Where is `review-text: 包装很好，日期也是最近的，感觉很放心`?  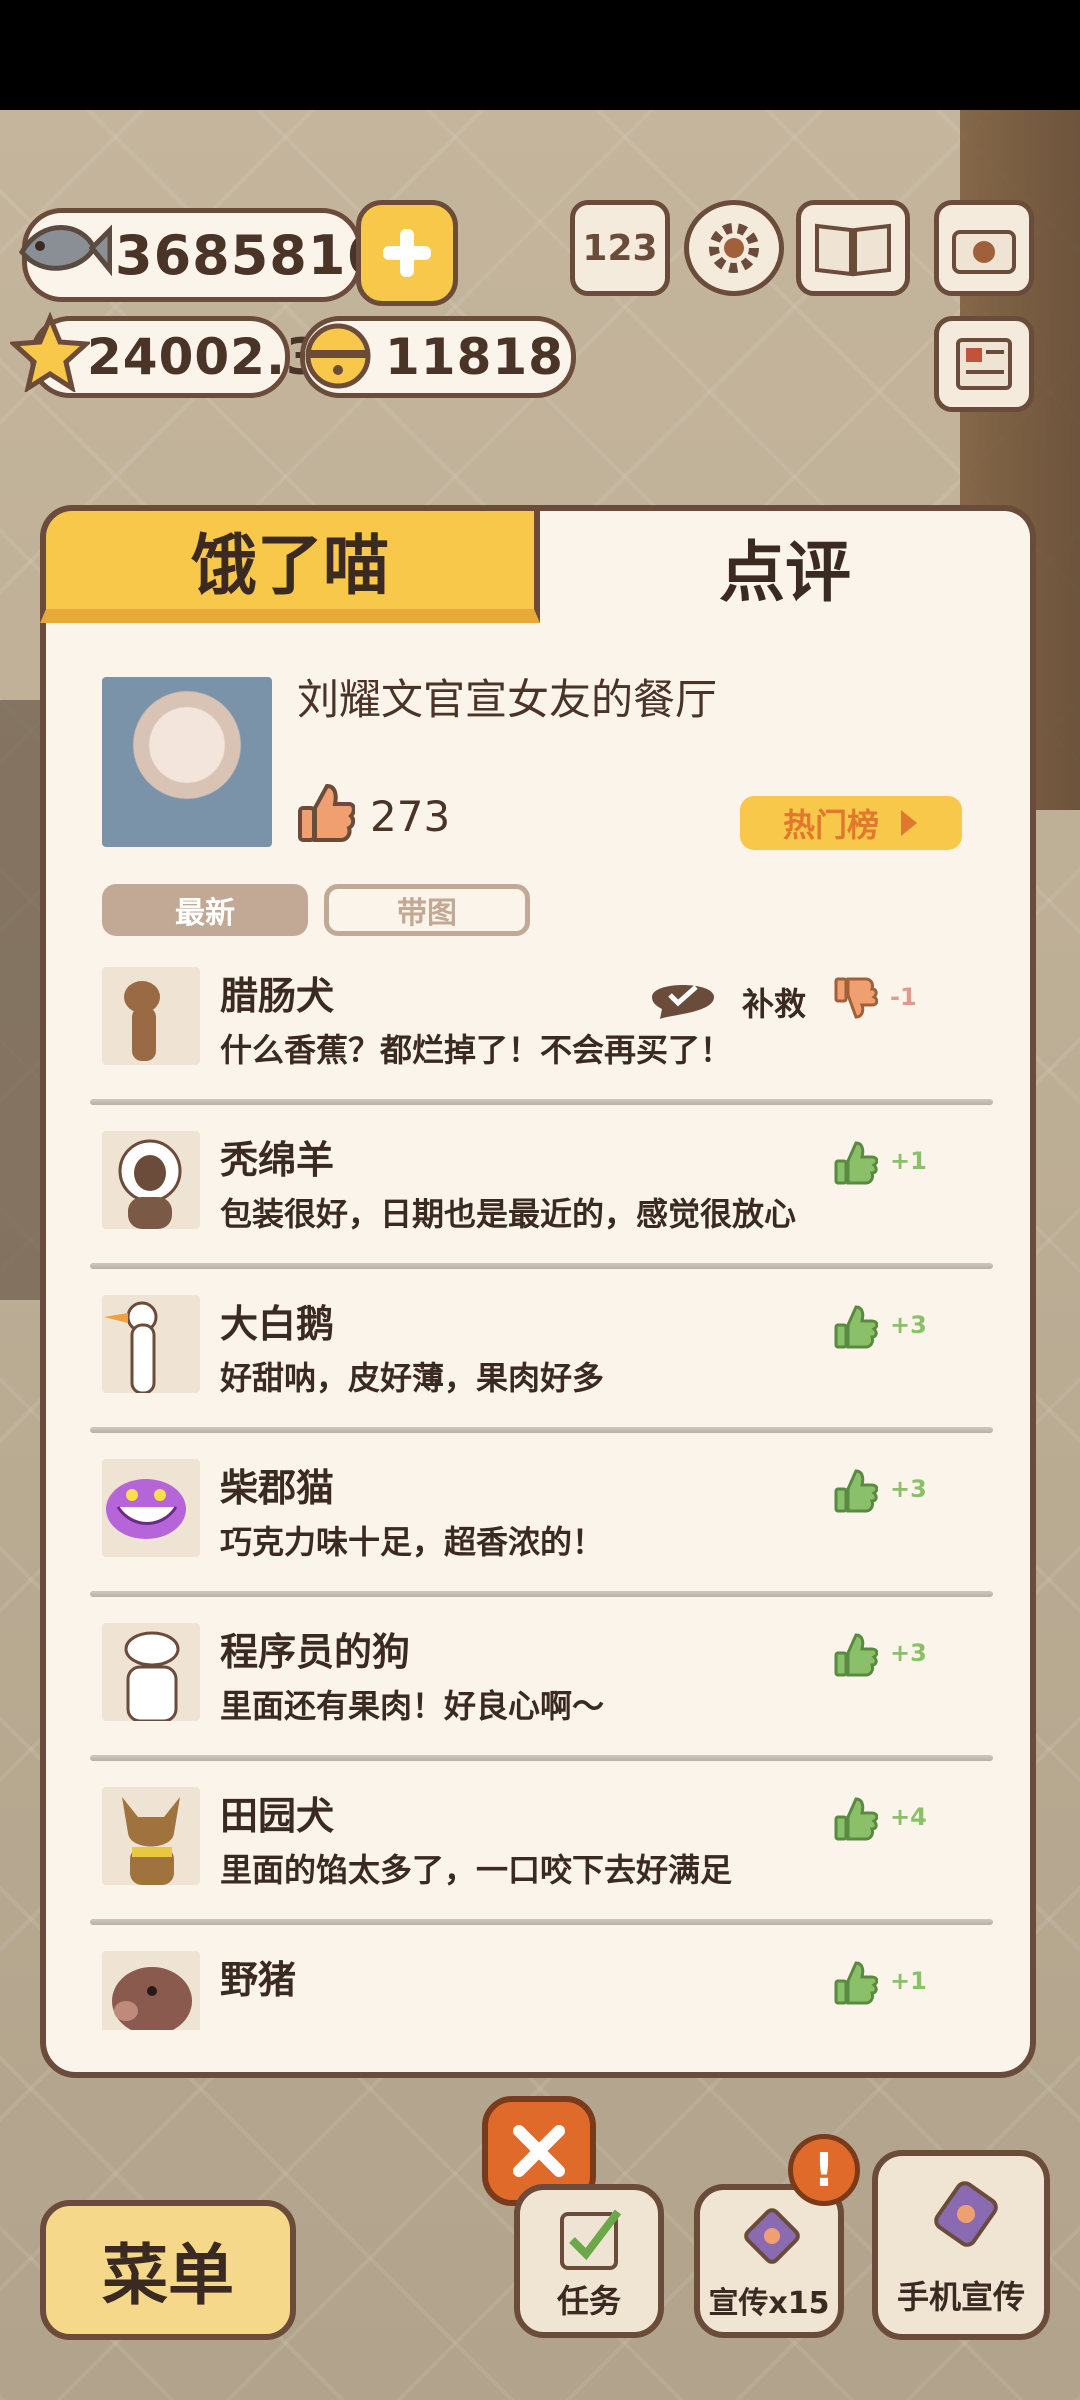
review-text: 包装很好，日期也是最近的，感觉很放心 is located at coordinates (508, 1214).